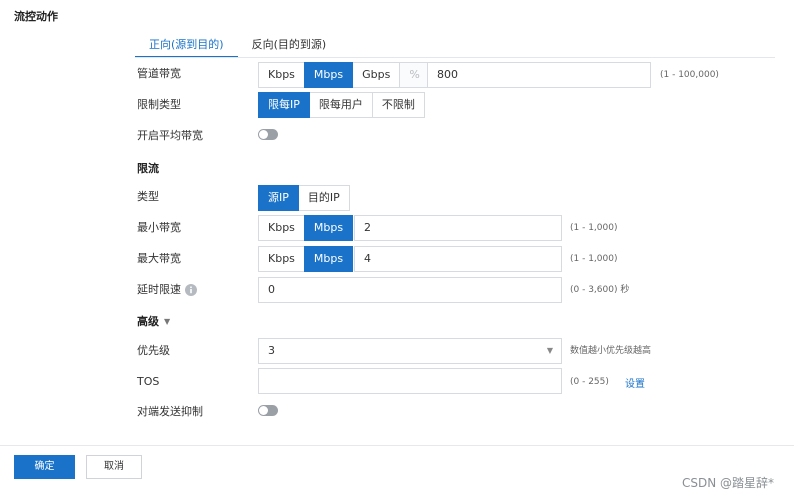  I want to click on advanced-toggle: 高级 ▼, so click(153, 321).